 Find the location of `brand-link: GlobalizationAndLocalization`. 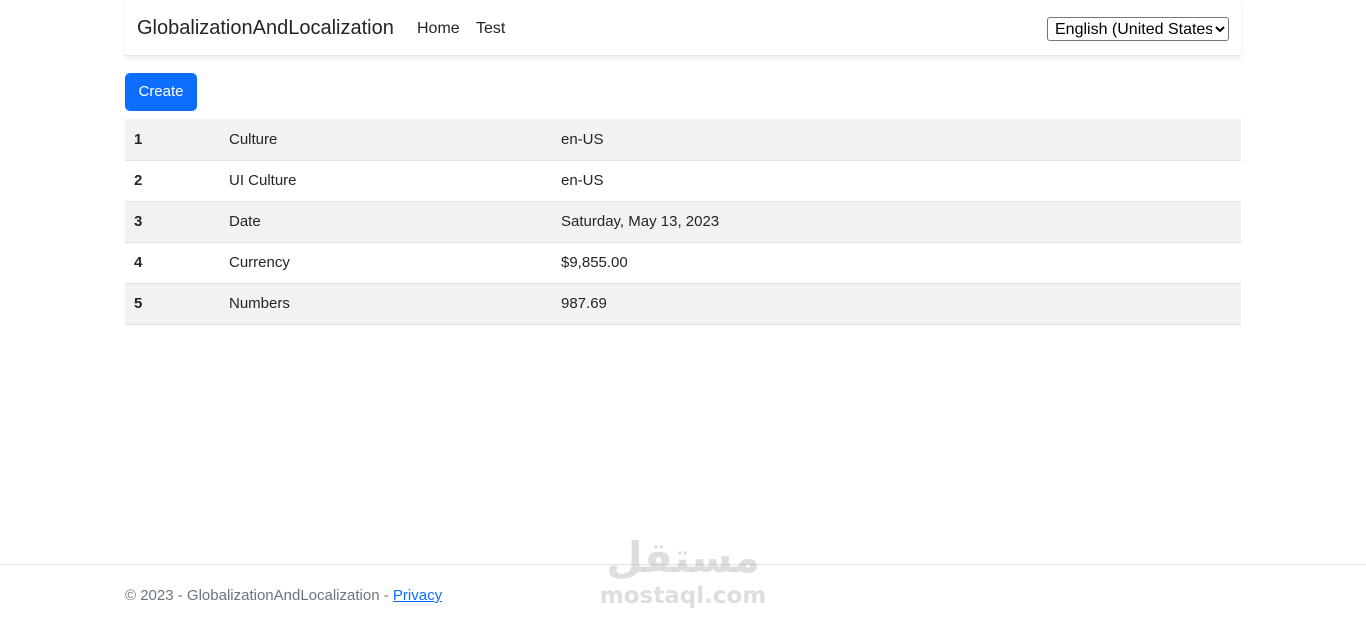

brand-link: GlobalizationAndLocalization is located at coordinates (265, 28).